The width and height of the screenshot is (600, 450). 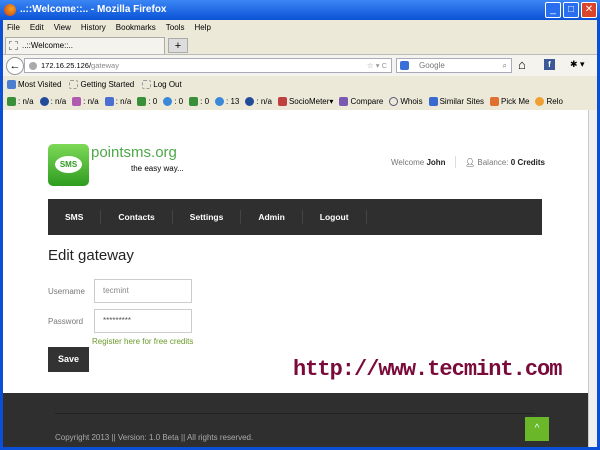 I want to click on menu-help: Help, so click(x=202, y=28).